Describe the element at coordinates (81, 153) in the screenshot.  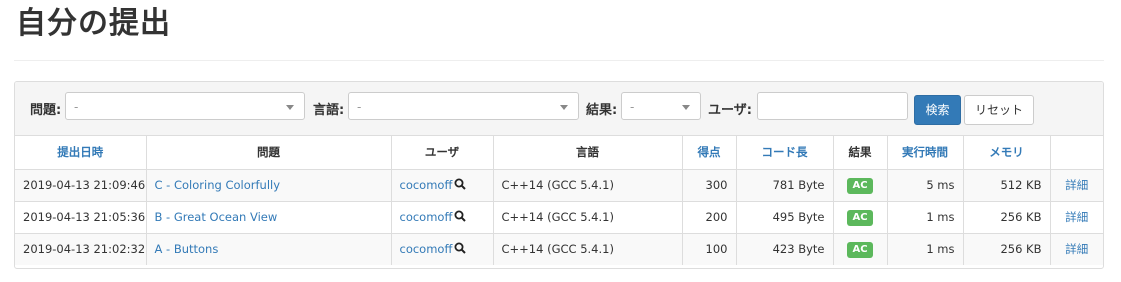
I see `header-date: 提出日時` at that location.